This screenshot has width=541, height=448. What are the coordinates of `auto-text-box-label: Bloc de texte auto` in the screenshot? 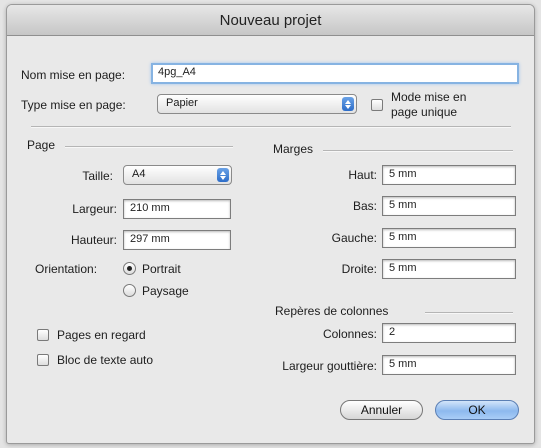 It's located at (105, 360).